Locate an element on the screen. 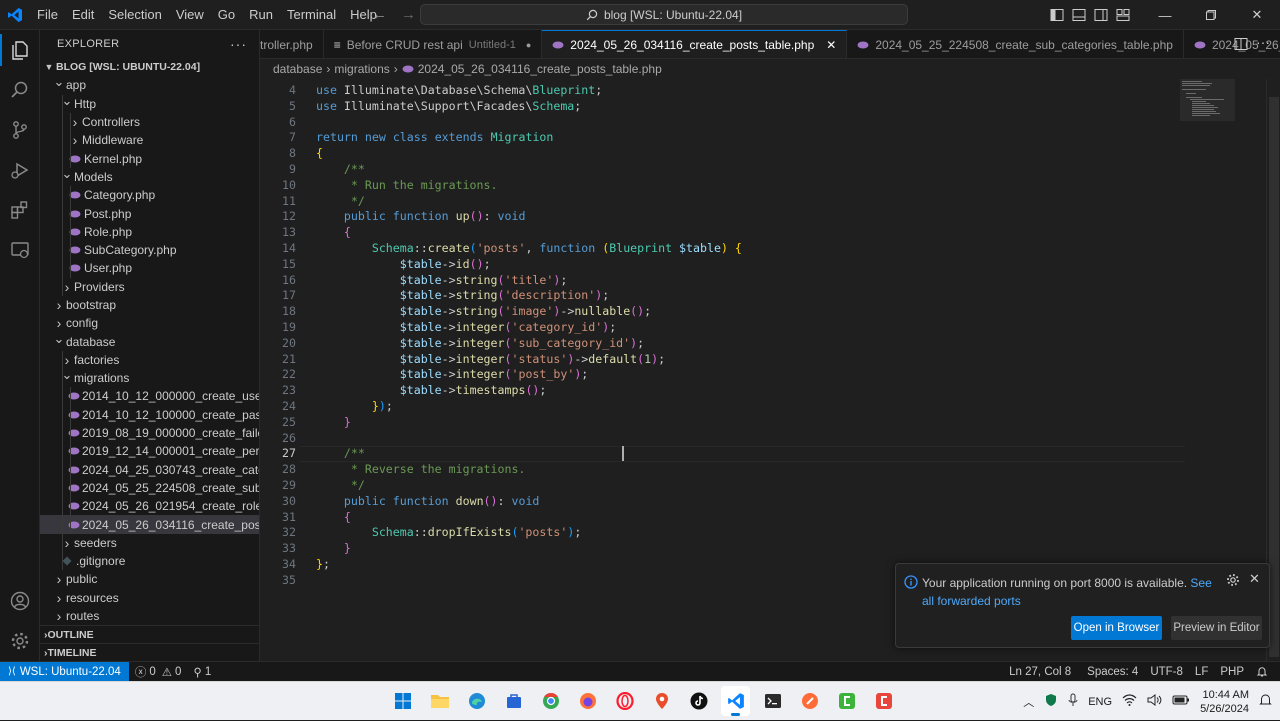 The width and height of the screenshot is (1280, 721). tree-file: .gitignore is located at coordinates (149, 561).